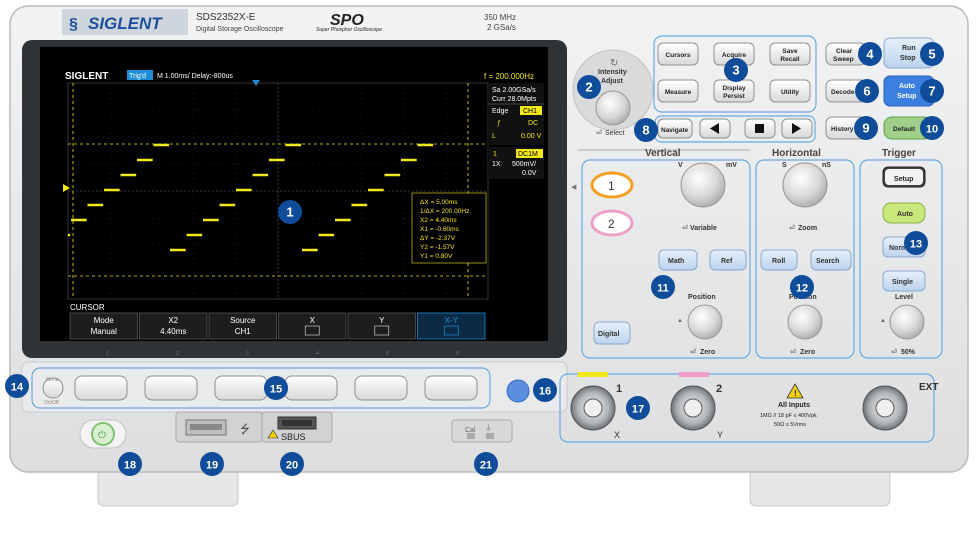  I want to click on usb-icon: ⭍, so click(245, 429).